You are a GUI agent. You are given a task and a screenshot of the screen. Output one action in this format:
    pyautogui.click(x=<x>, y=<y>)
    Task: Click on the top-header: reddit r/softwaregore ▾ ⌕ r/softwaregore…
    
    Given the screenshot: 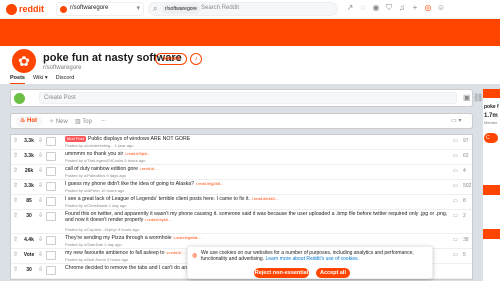 What is the action you would take?
    pyautogui.click(x=250, y=9)
    